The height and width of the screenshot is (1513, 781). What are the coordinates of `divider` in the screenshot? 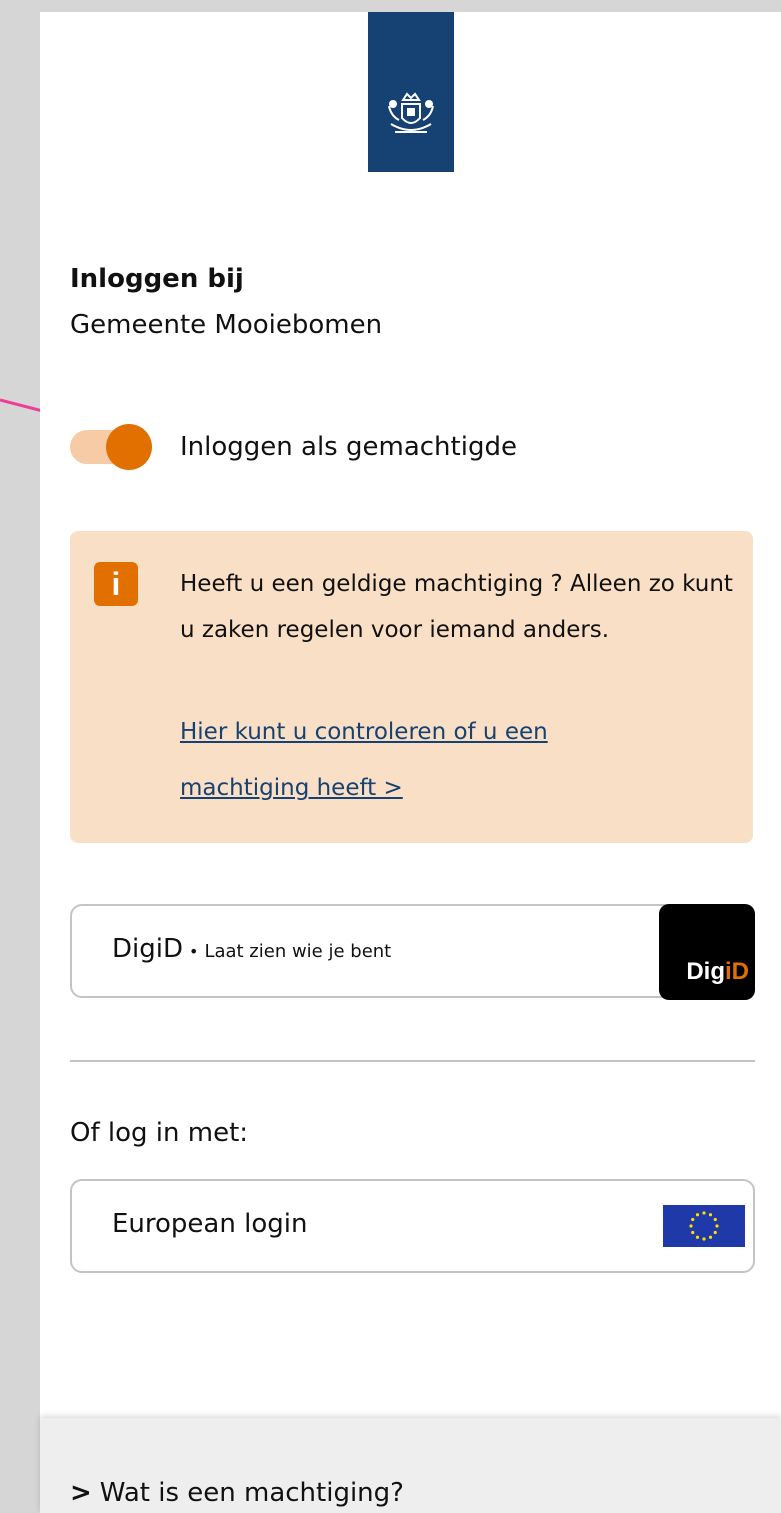 It's located at (412, 1061).